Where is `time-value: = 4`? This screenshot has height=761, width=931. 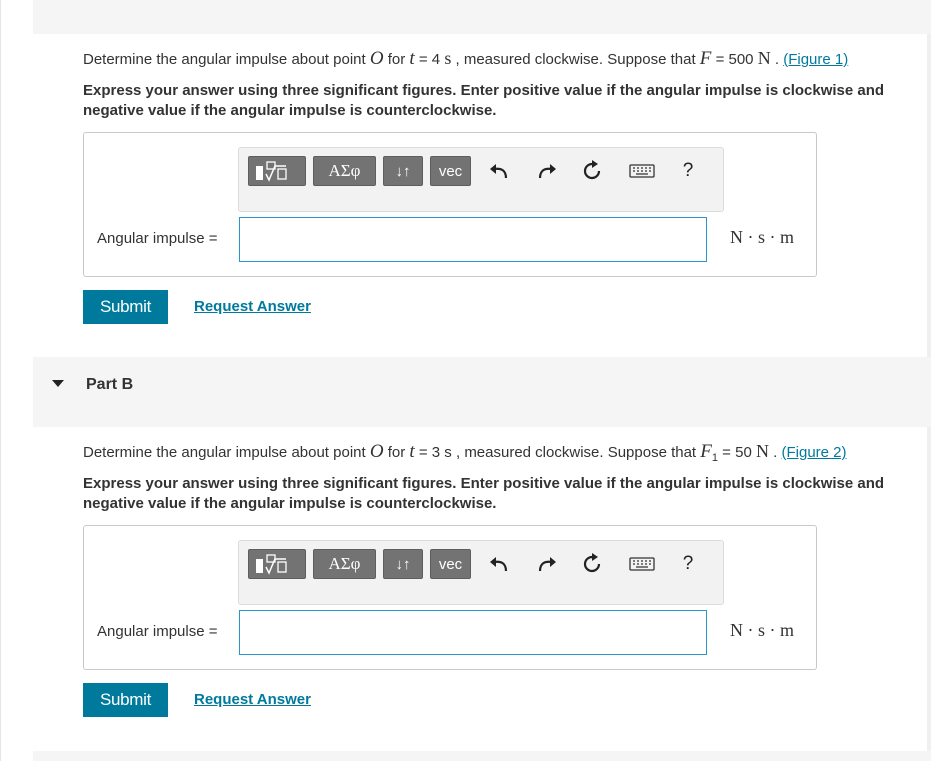 time-value: = 4 is located at coordinates (429, 59).